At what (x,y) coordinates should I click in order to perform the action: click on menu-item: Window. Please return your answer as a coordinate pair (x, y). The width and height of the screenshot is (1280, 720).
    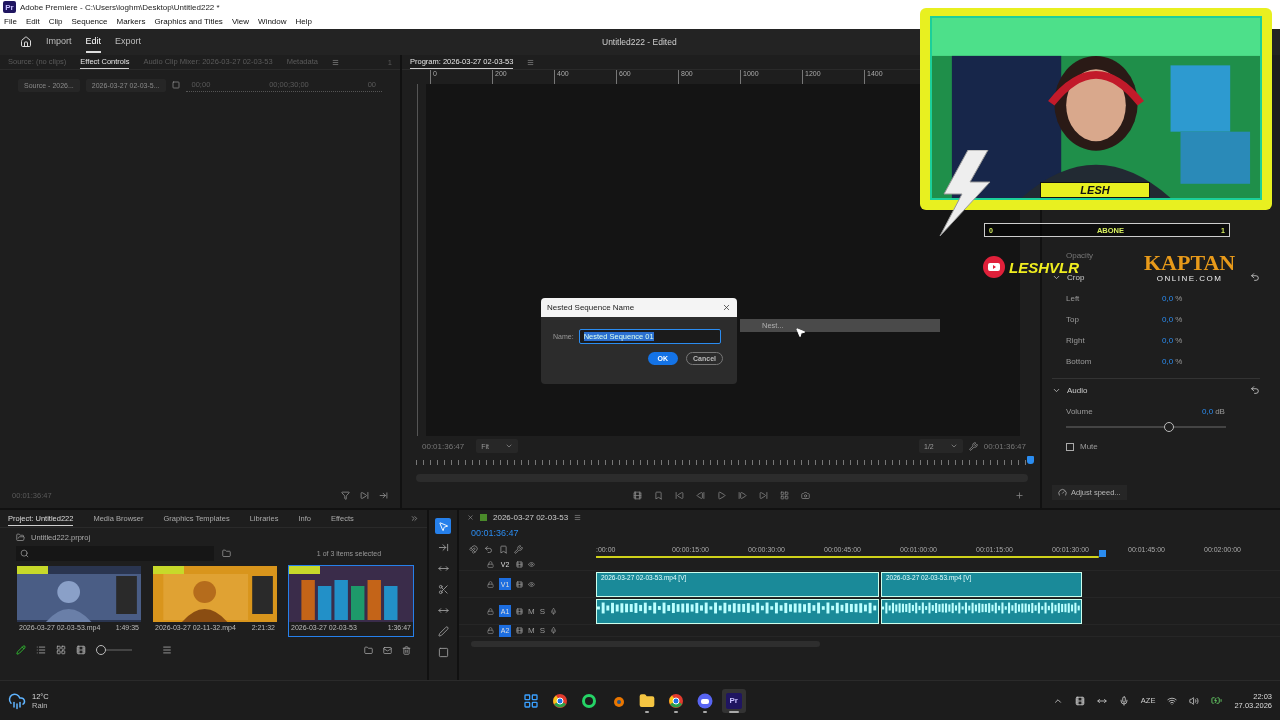
    Looking at the image, I should click on (272, 21).